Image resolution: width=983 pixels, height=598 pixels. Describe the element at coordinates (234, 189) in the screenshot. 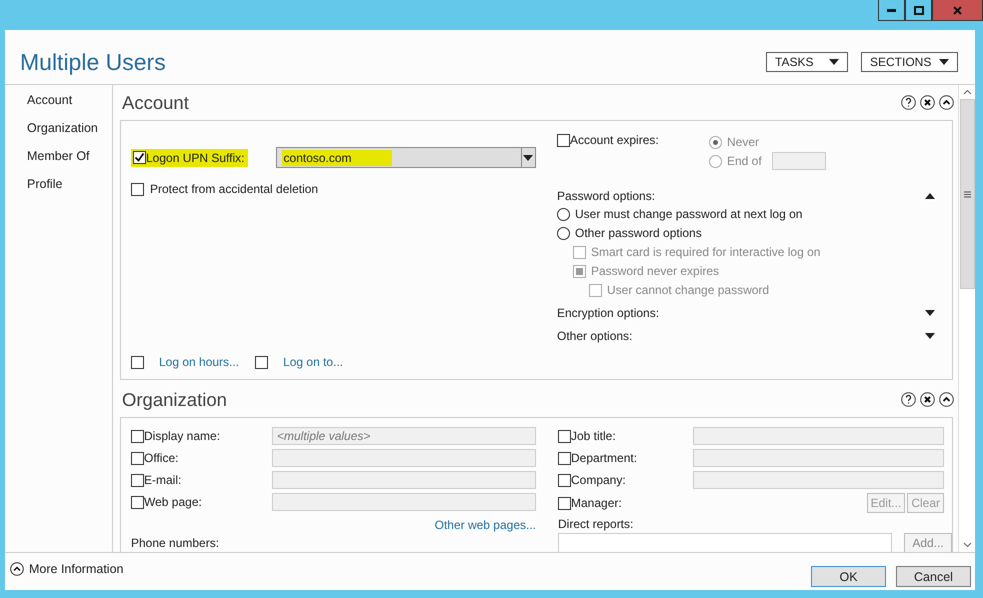

I see `checkbox-label: Protect from accidental deletion` at that location.